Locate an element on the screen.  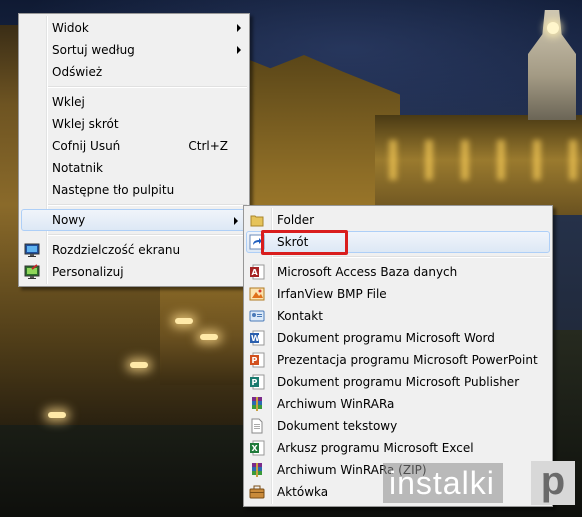
menu-item-label: Notatnik is located at coordinates (77, 168).